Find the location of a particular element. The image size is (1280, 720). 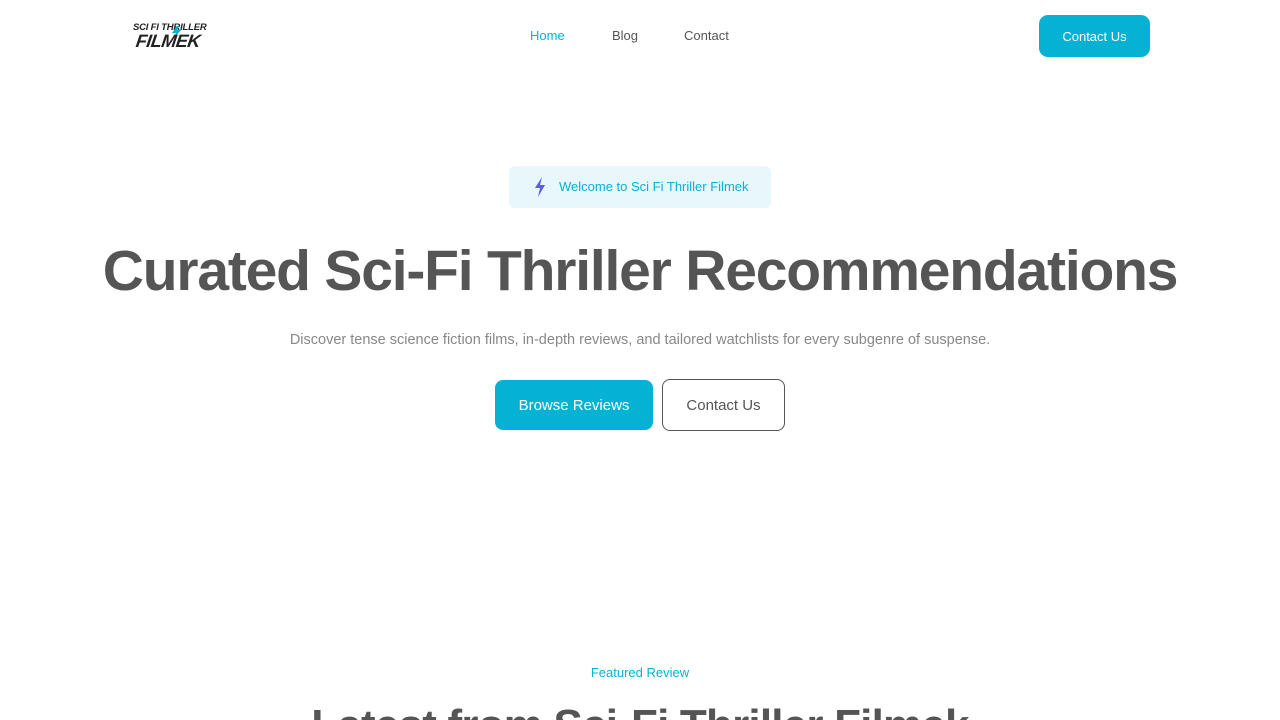

nav-item-contact: Contact is located at coordinates (706, 36).